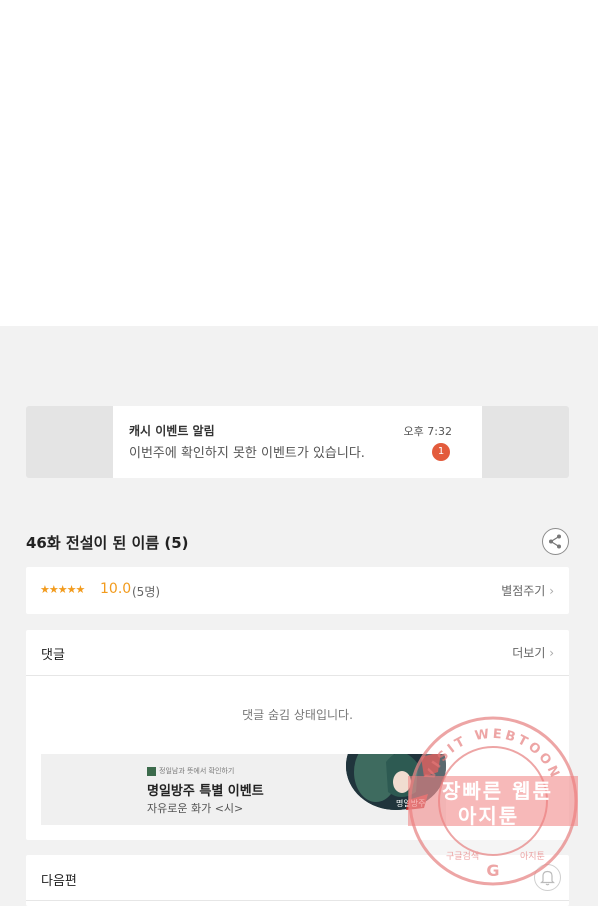 The width and height of the screenshot is (598, 906). I want to click on rating-voters: (5명), so click(146, 592).